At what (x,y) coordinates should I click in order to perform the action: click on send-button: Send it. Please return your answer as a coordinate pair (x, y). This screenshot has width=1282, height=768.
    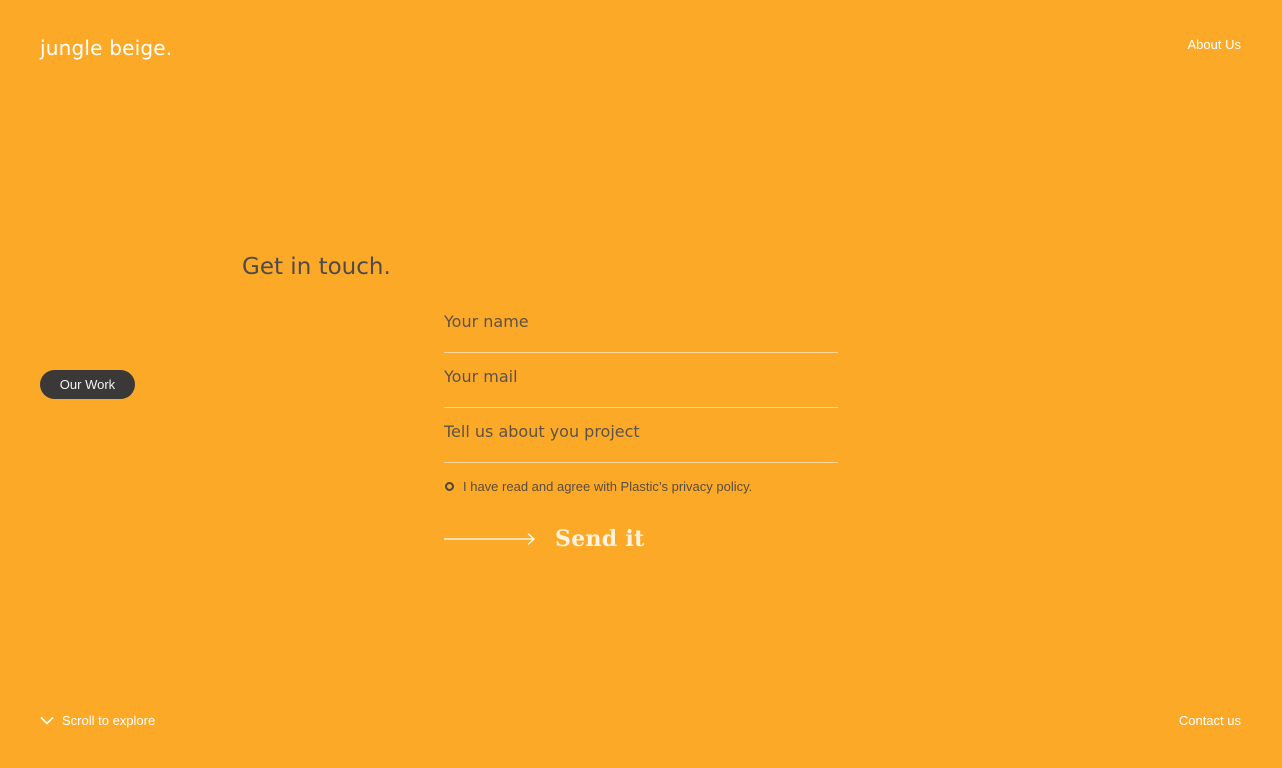
    Looking at the image, I should click on (544, 539).